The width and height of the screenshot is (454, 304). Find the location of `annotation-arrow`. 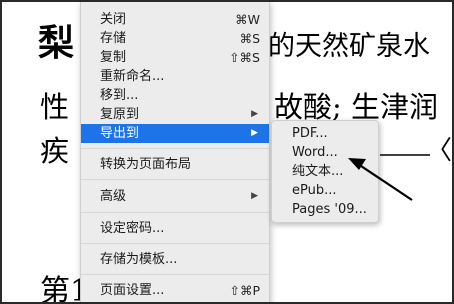

annotation-arrow is located at coordinates (389, 177).